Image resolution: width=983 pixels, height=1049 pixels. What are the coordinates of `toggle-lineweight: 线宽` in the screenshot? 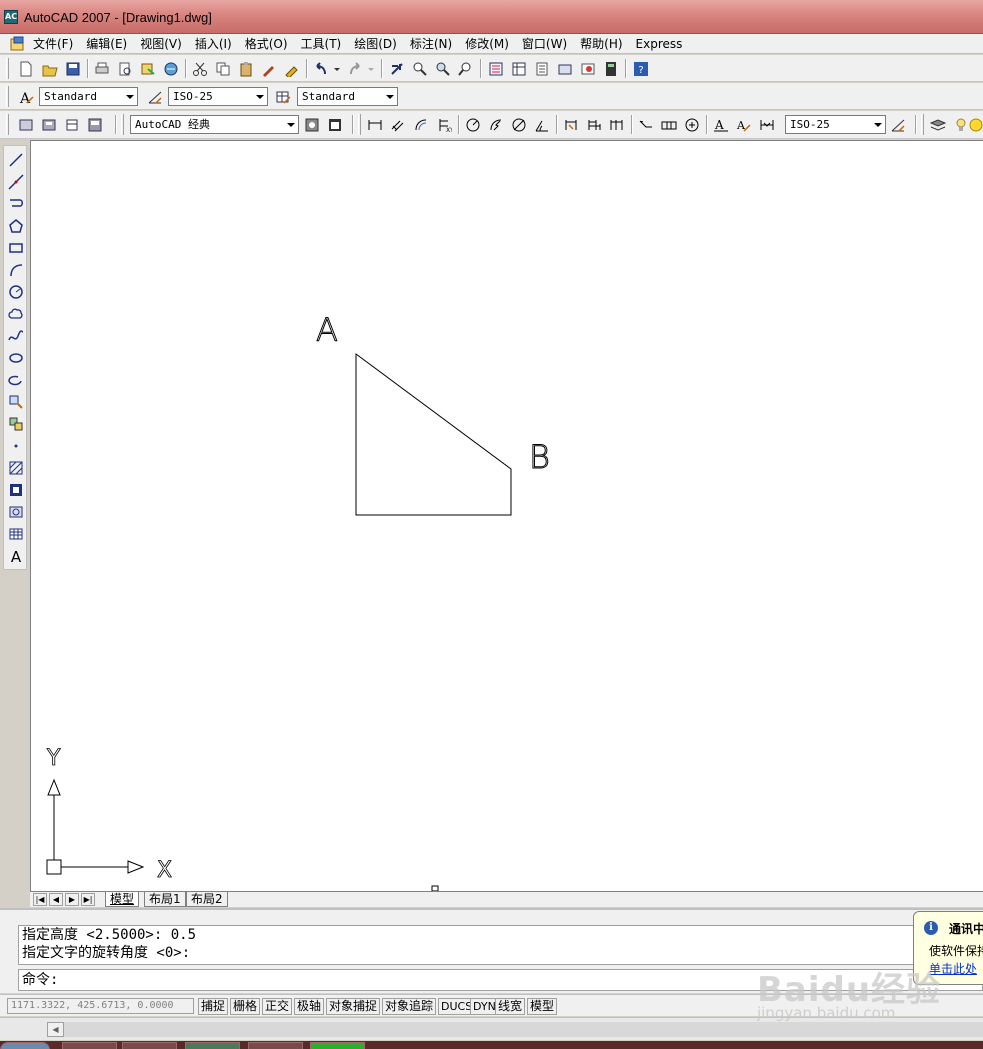 It's located at (510, 1006).